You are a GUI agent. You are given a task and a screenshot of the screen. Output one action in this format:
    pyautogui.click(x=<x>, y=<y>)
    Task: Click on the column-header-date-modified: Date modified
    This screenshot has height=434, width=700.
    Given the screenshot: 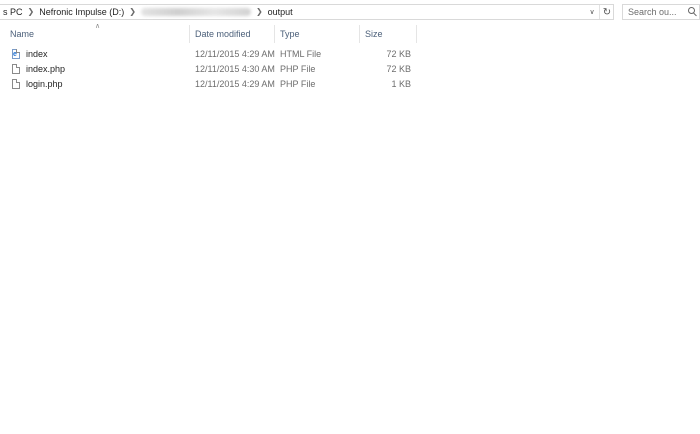 What is the action you would take?
    pyautogui.click(x=233, y=34)
    